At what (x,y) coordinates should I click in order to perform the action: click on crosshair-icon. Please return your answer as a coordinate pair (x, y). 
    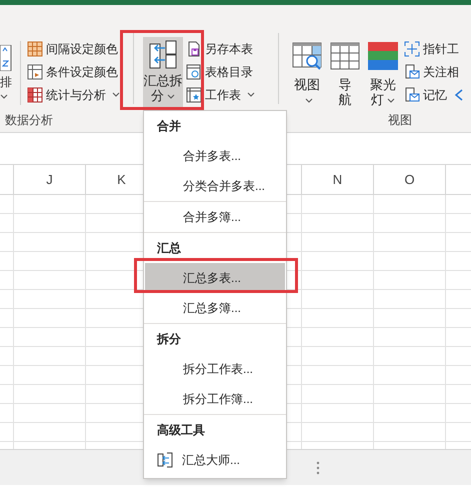
    Looking at the image, I should click on (412, 48).